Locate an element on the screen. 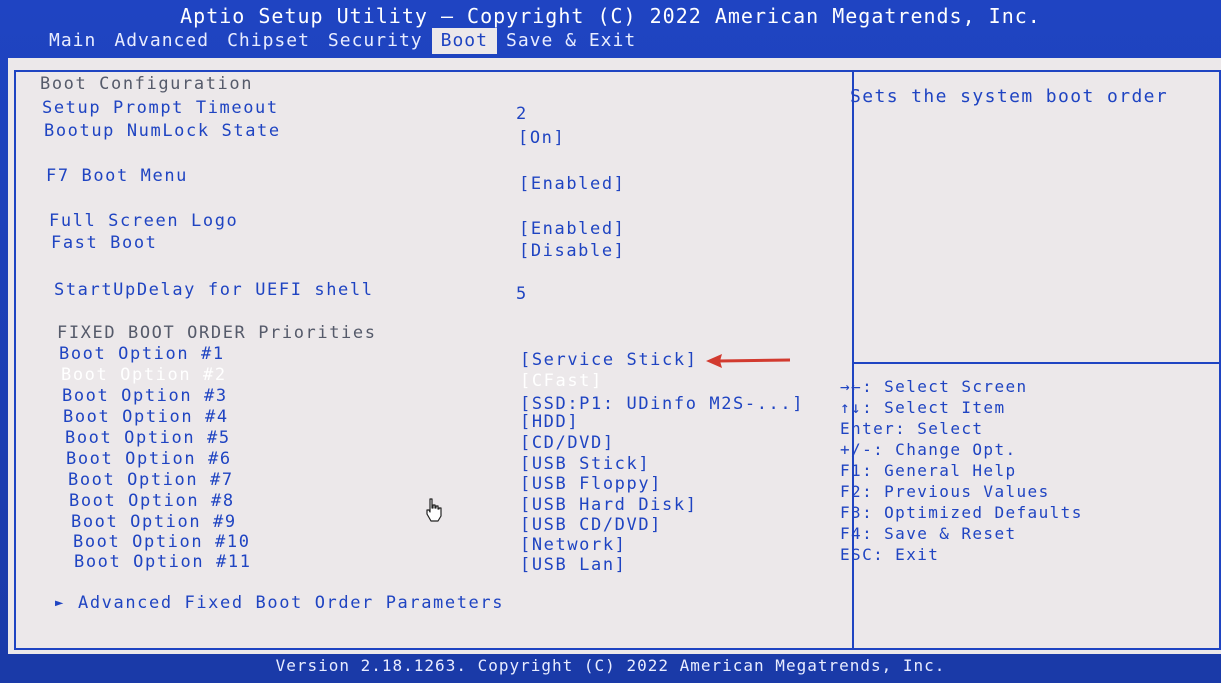  f7-boot-menu-label: F7 Boot Menu is located at coordinates (117, 176).